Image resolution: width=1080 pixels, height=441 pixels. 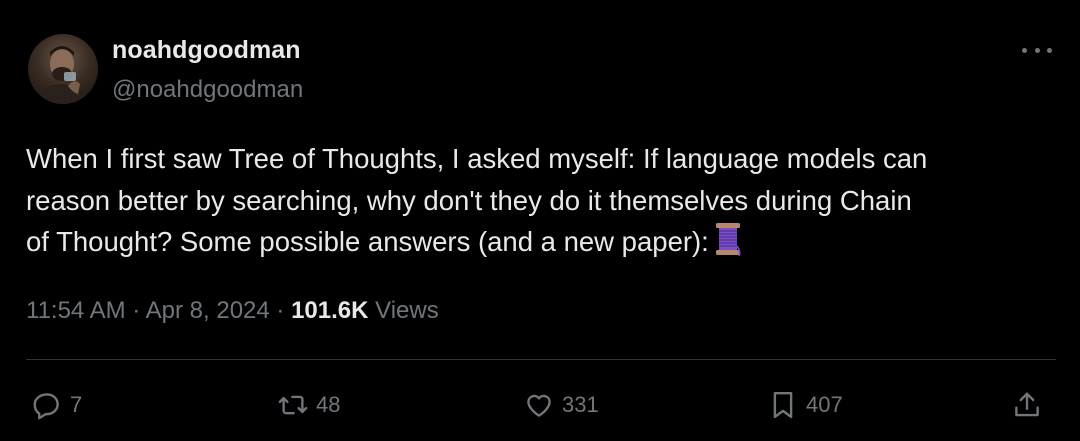 I want to click on repost-icon, so click(x=293, y=405).